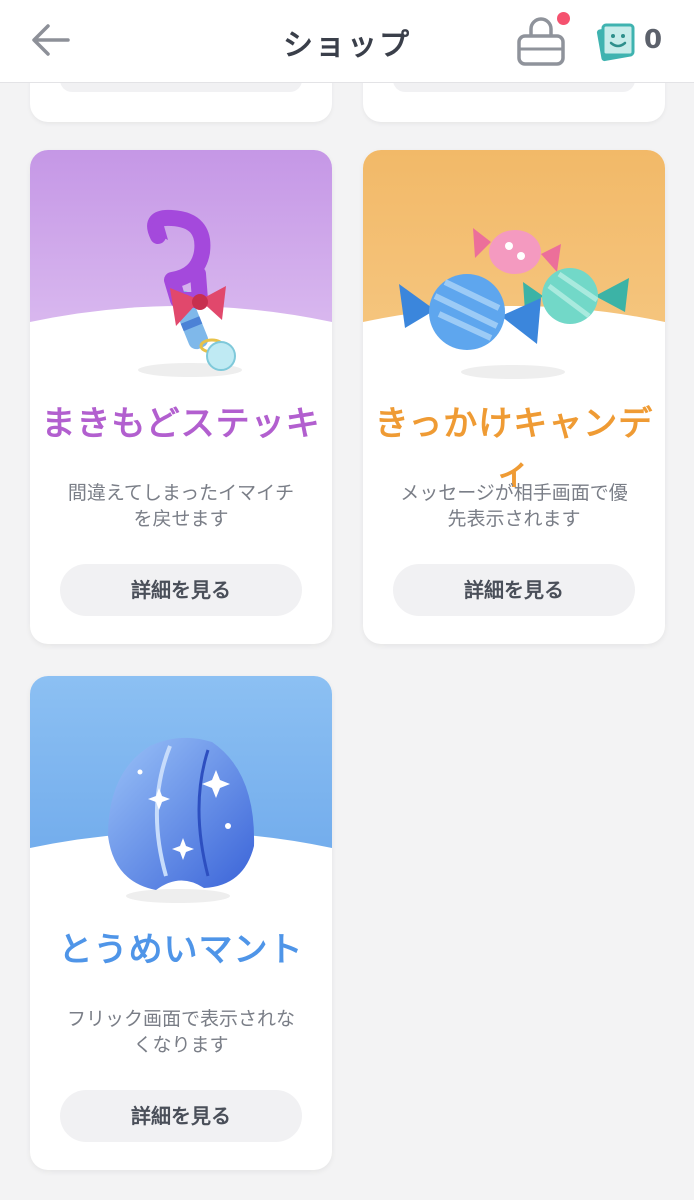 Image resolution: width=694 pixels, height=1200 pixels. I want to click on page-title: ショップ, so click(347, 45).